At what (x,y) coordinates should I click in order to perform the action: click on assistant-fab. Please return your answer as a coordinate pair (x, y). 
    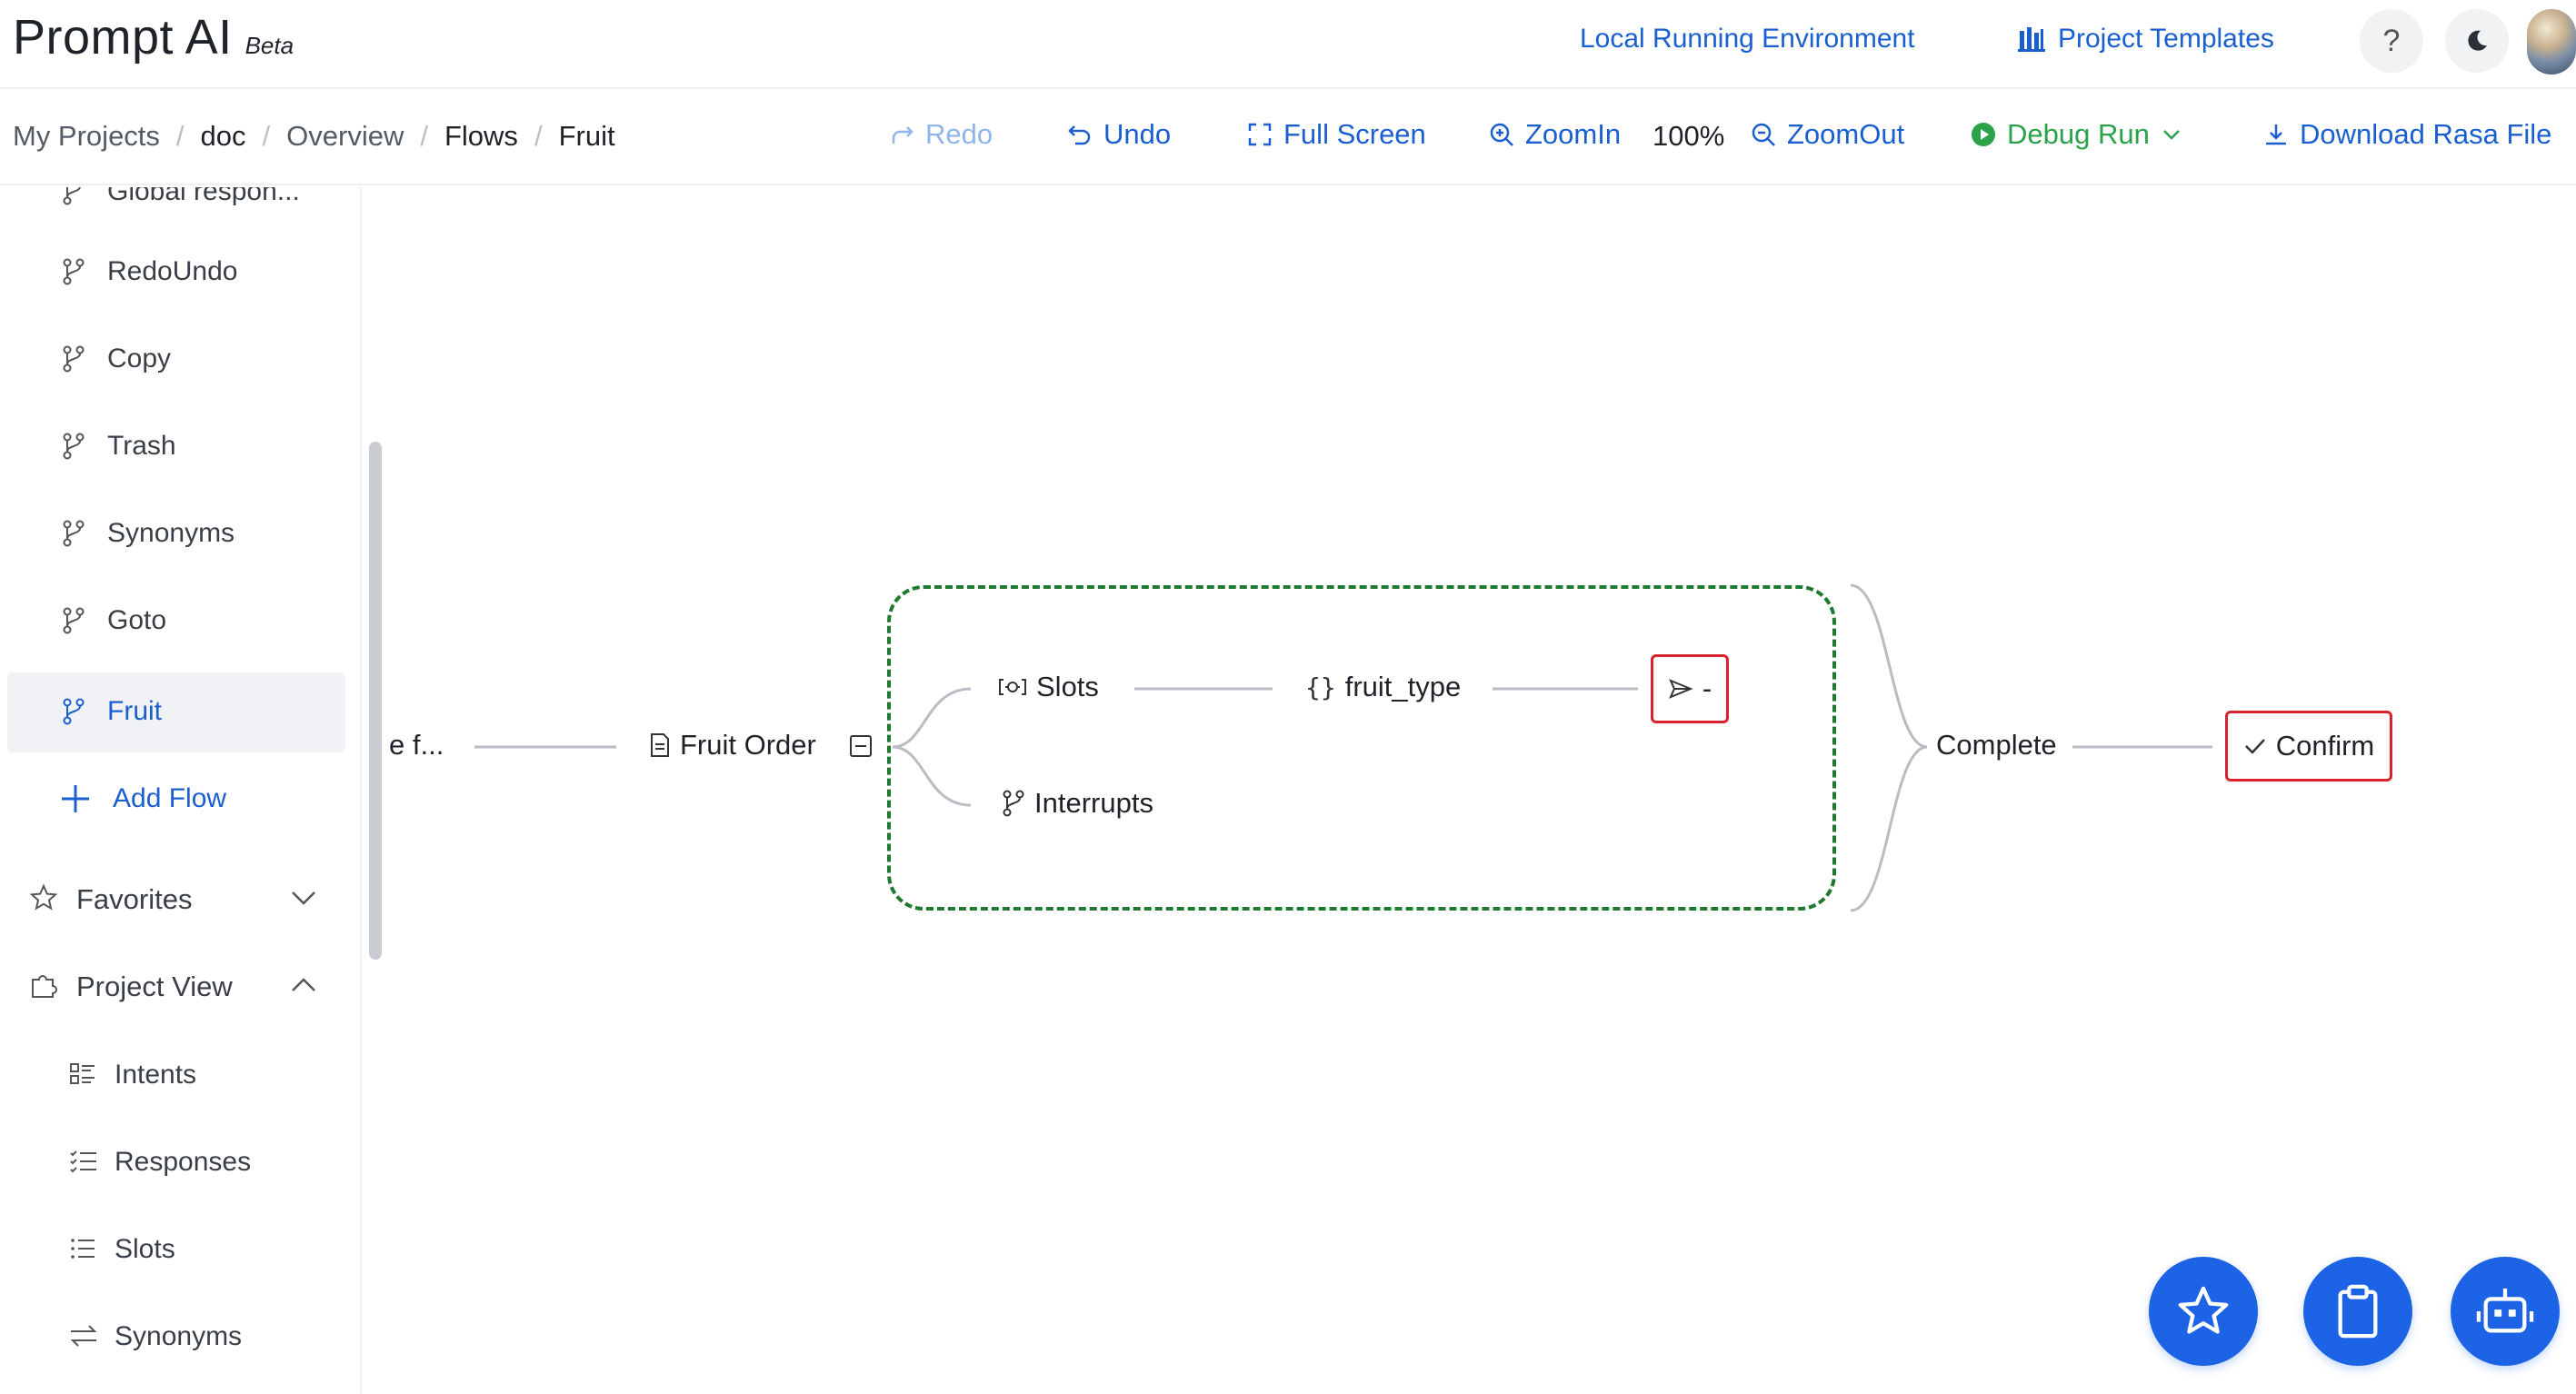
    Looking at the image, I should click on (2505, 1311).